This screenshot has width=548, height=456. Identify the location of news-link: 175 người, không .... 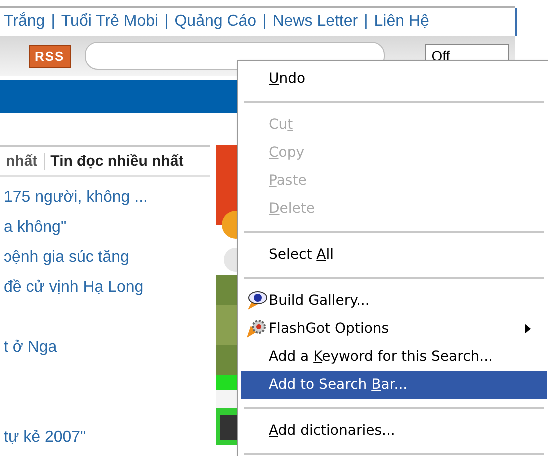
(74, 197).